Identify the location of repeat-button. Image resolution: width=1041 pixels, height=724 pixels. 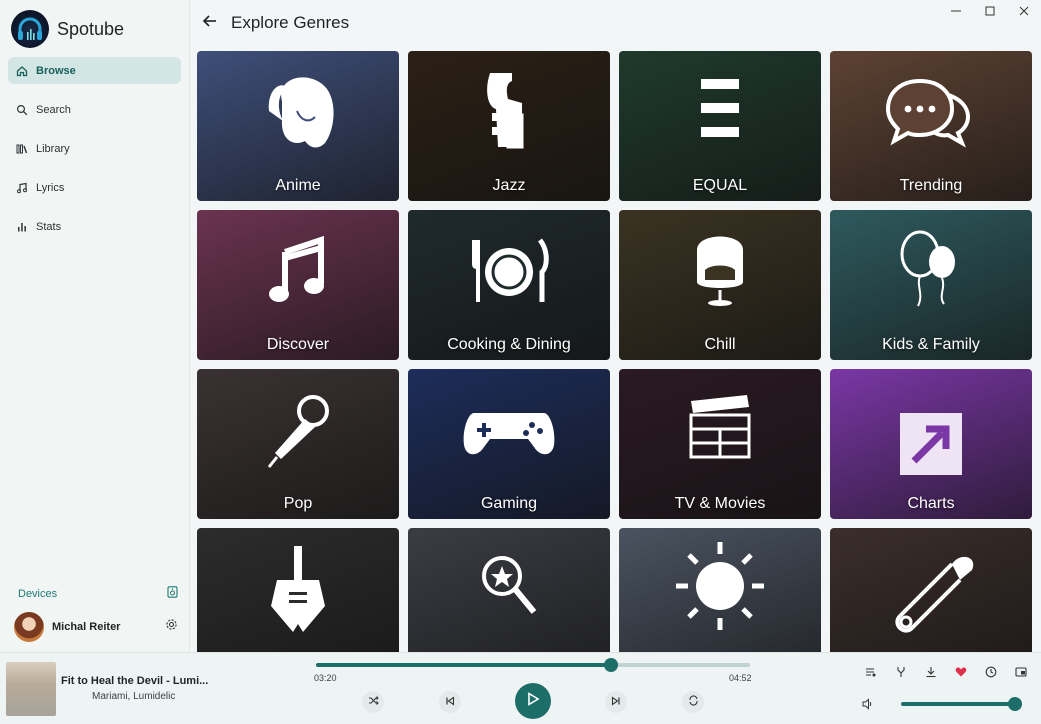
(693, 702).